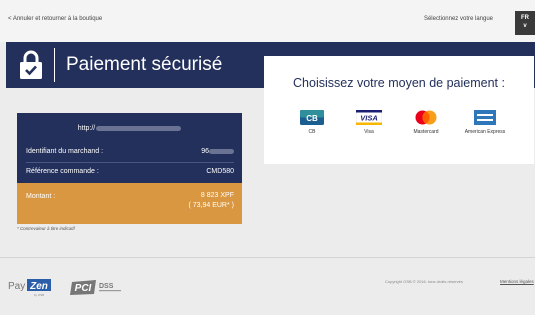 The image size is (535, 315). Describe the element at coordinates (38, 286) in the screenshot. I see `payzen-badge: Zen` at that location.